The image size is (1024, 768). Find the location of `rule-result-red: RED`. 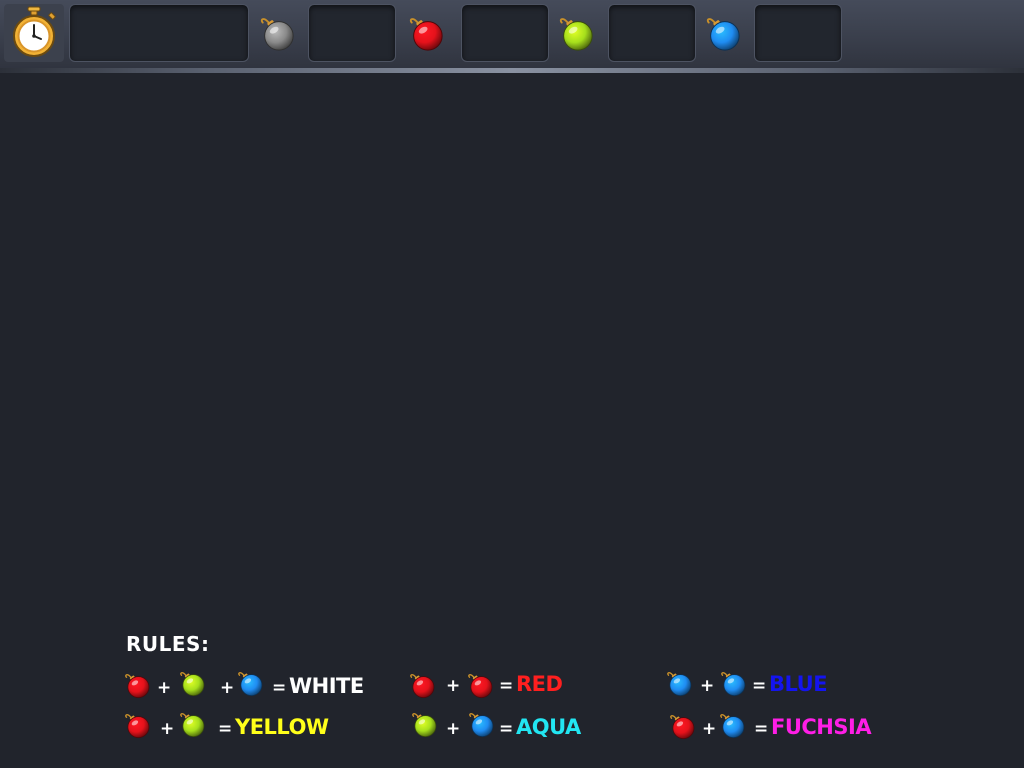

rule-result-red: RED is located at coordinates (539, 684).